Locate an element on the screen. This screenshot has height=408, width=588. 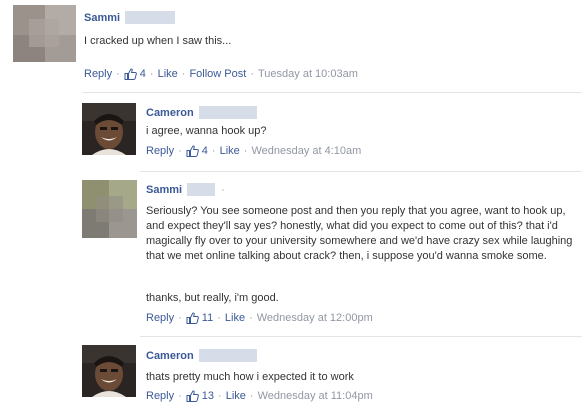
like-count: 11 is located at coordinates (199, 318).